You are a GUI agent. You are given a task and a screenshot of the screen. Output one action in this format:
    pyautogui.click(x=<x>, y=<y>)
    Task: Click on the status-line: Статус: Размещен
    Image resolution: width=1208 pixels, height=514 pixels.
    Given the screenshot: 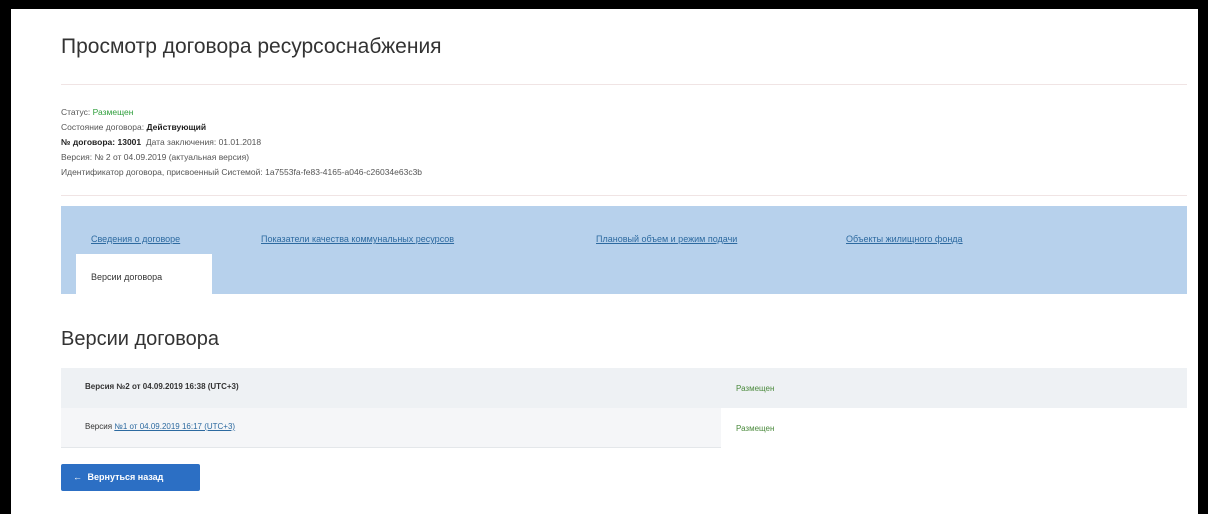 What is the action you would take?
    pyautogui.click(x=241, y=112)
    